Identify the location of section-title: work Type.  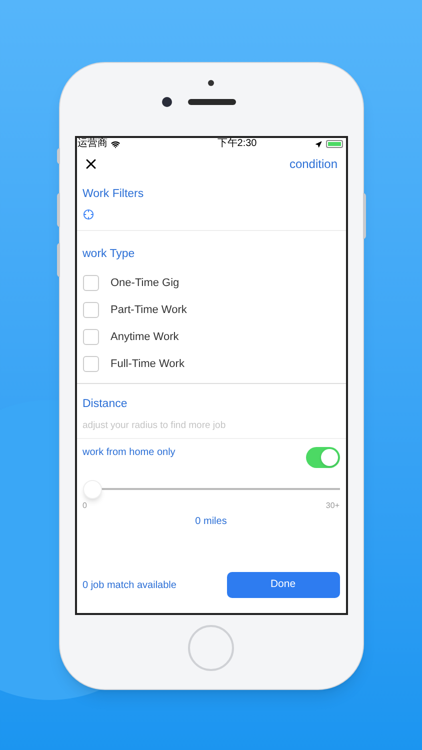
(108, 254).